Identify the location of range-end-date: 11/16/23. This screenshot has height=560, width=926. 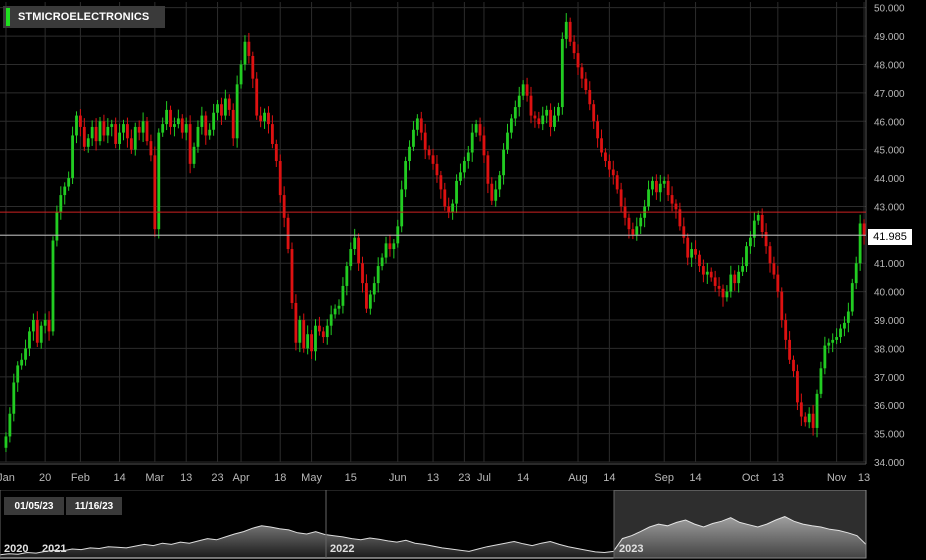
(94, 506).